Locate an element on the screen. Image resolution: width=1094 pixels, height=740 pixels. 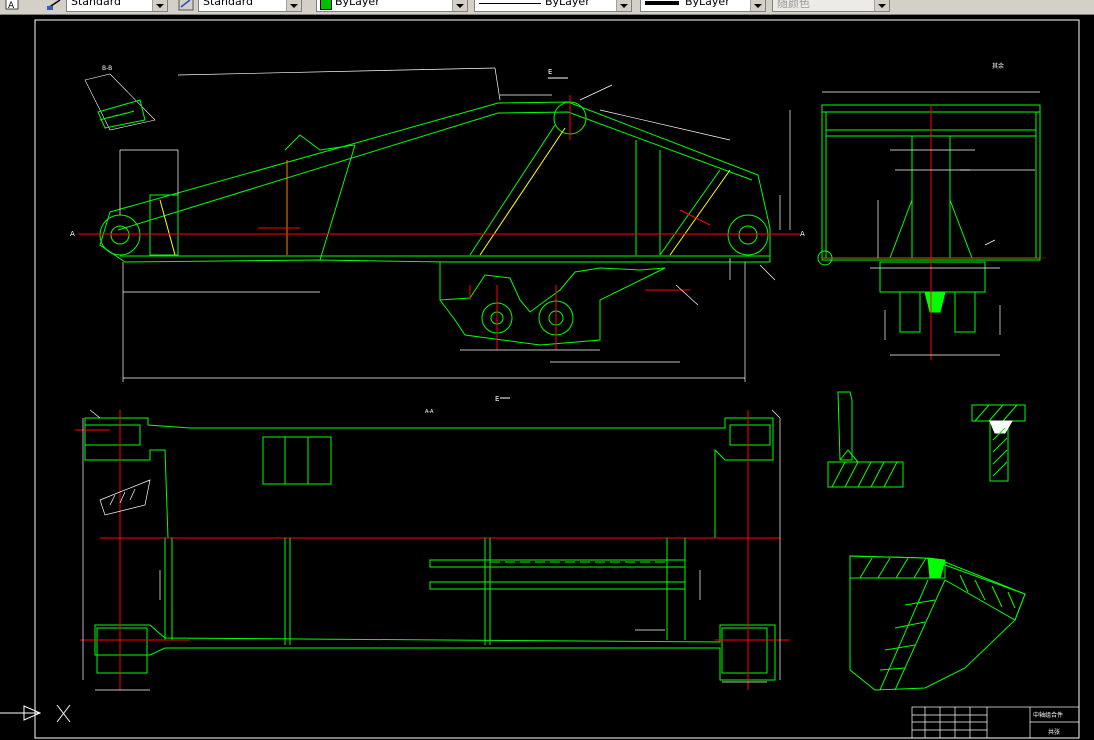
color-value: ByLayer is located at coordinates (357, 4).